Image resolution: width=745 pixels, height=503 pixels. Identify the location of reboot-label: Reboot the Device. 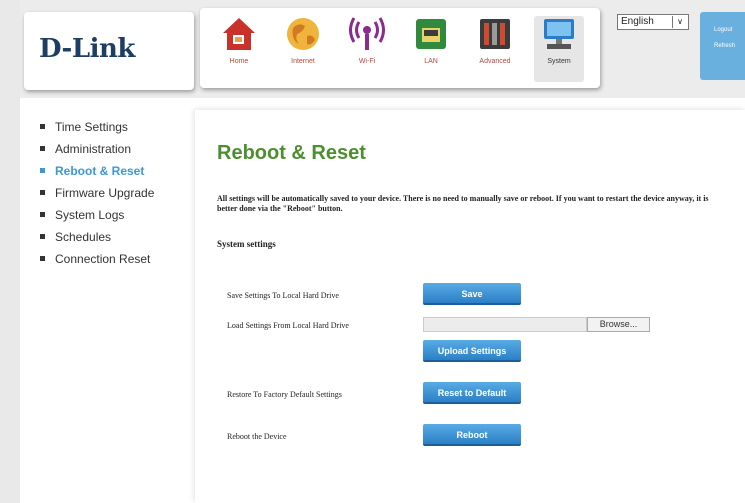
(257, 436).